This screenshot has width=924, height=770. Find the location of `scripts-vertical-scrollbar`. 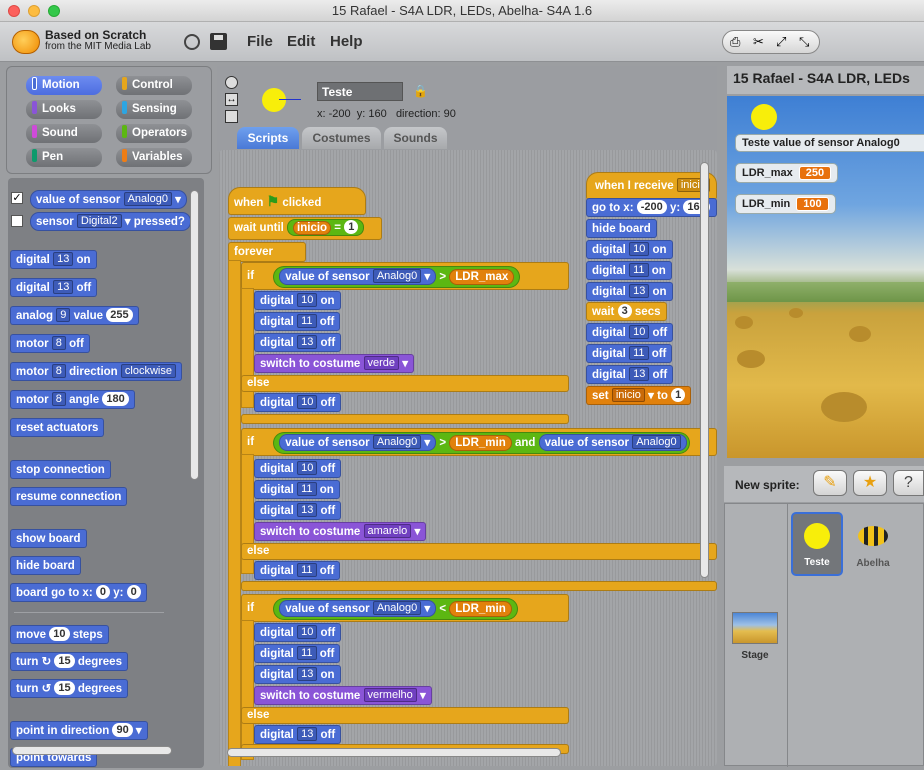

scripts-vertical-scrollbar is located at coordinates (704, 370).